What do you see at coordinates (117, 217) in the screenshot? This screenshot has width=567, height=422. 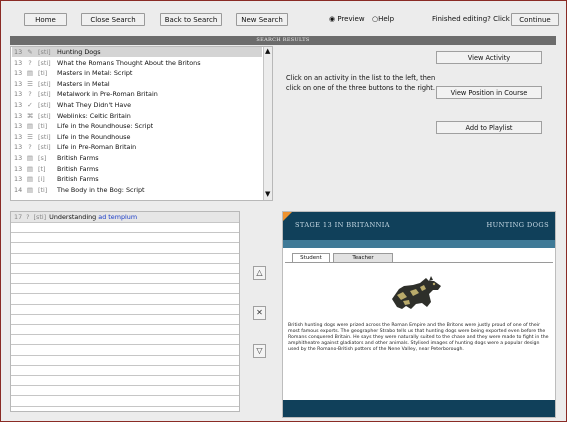 I see `playlist-item-link: ad templum` at bounding box center [117, 217].